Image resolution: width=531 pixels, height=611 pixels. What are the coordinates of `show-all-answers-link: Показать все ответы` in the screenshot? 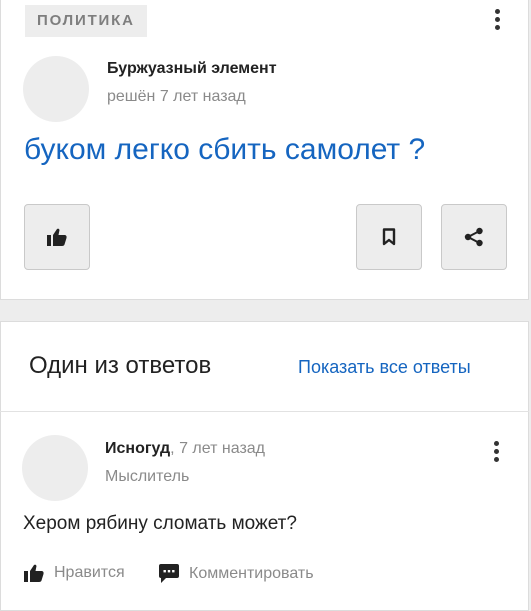 It's located at (384, 367).